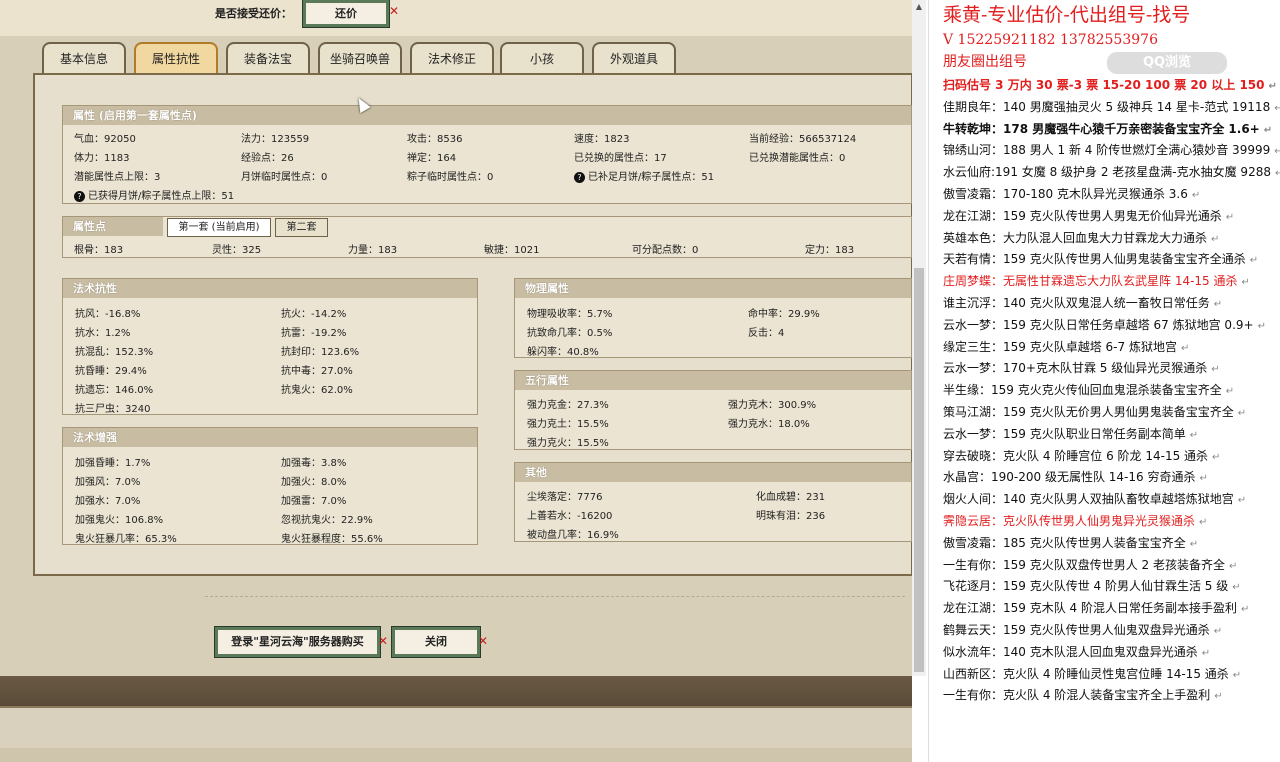  What do you see at coordinates (487, 115) in the screenshot?
I see `attributes-header: 属性 (启用第一套属性点)` at bounding box center [487, 115].